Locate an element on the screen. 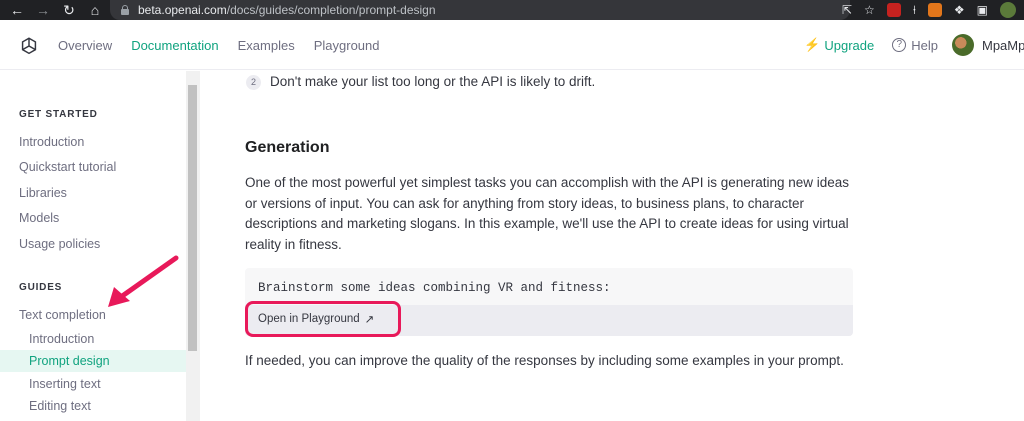  lightning-icon: ⚡ is located at coordinates (812, 44).